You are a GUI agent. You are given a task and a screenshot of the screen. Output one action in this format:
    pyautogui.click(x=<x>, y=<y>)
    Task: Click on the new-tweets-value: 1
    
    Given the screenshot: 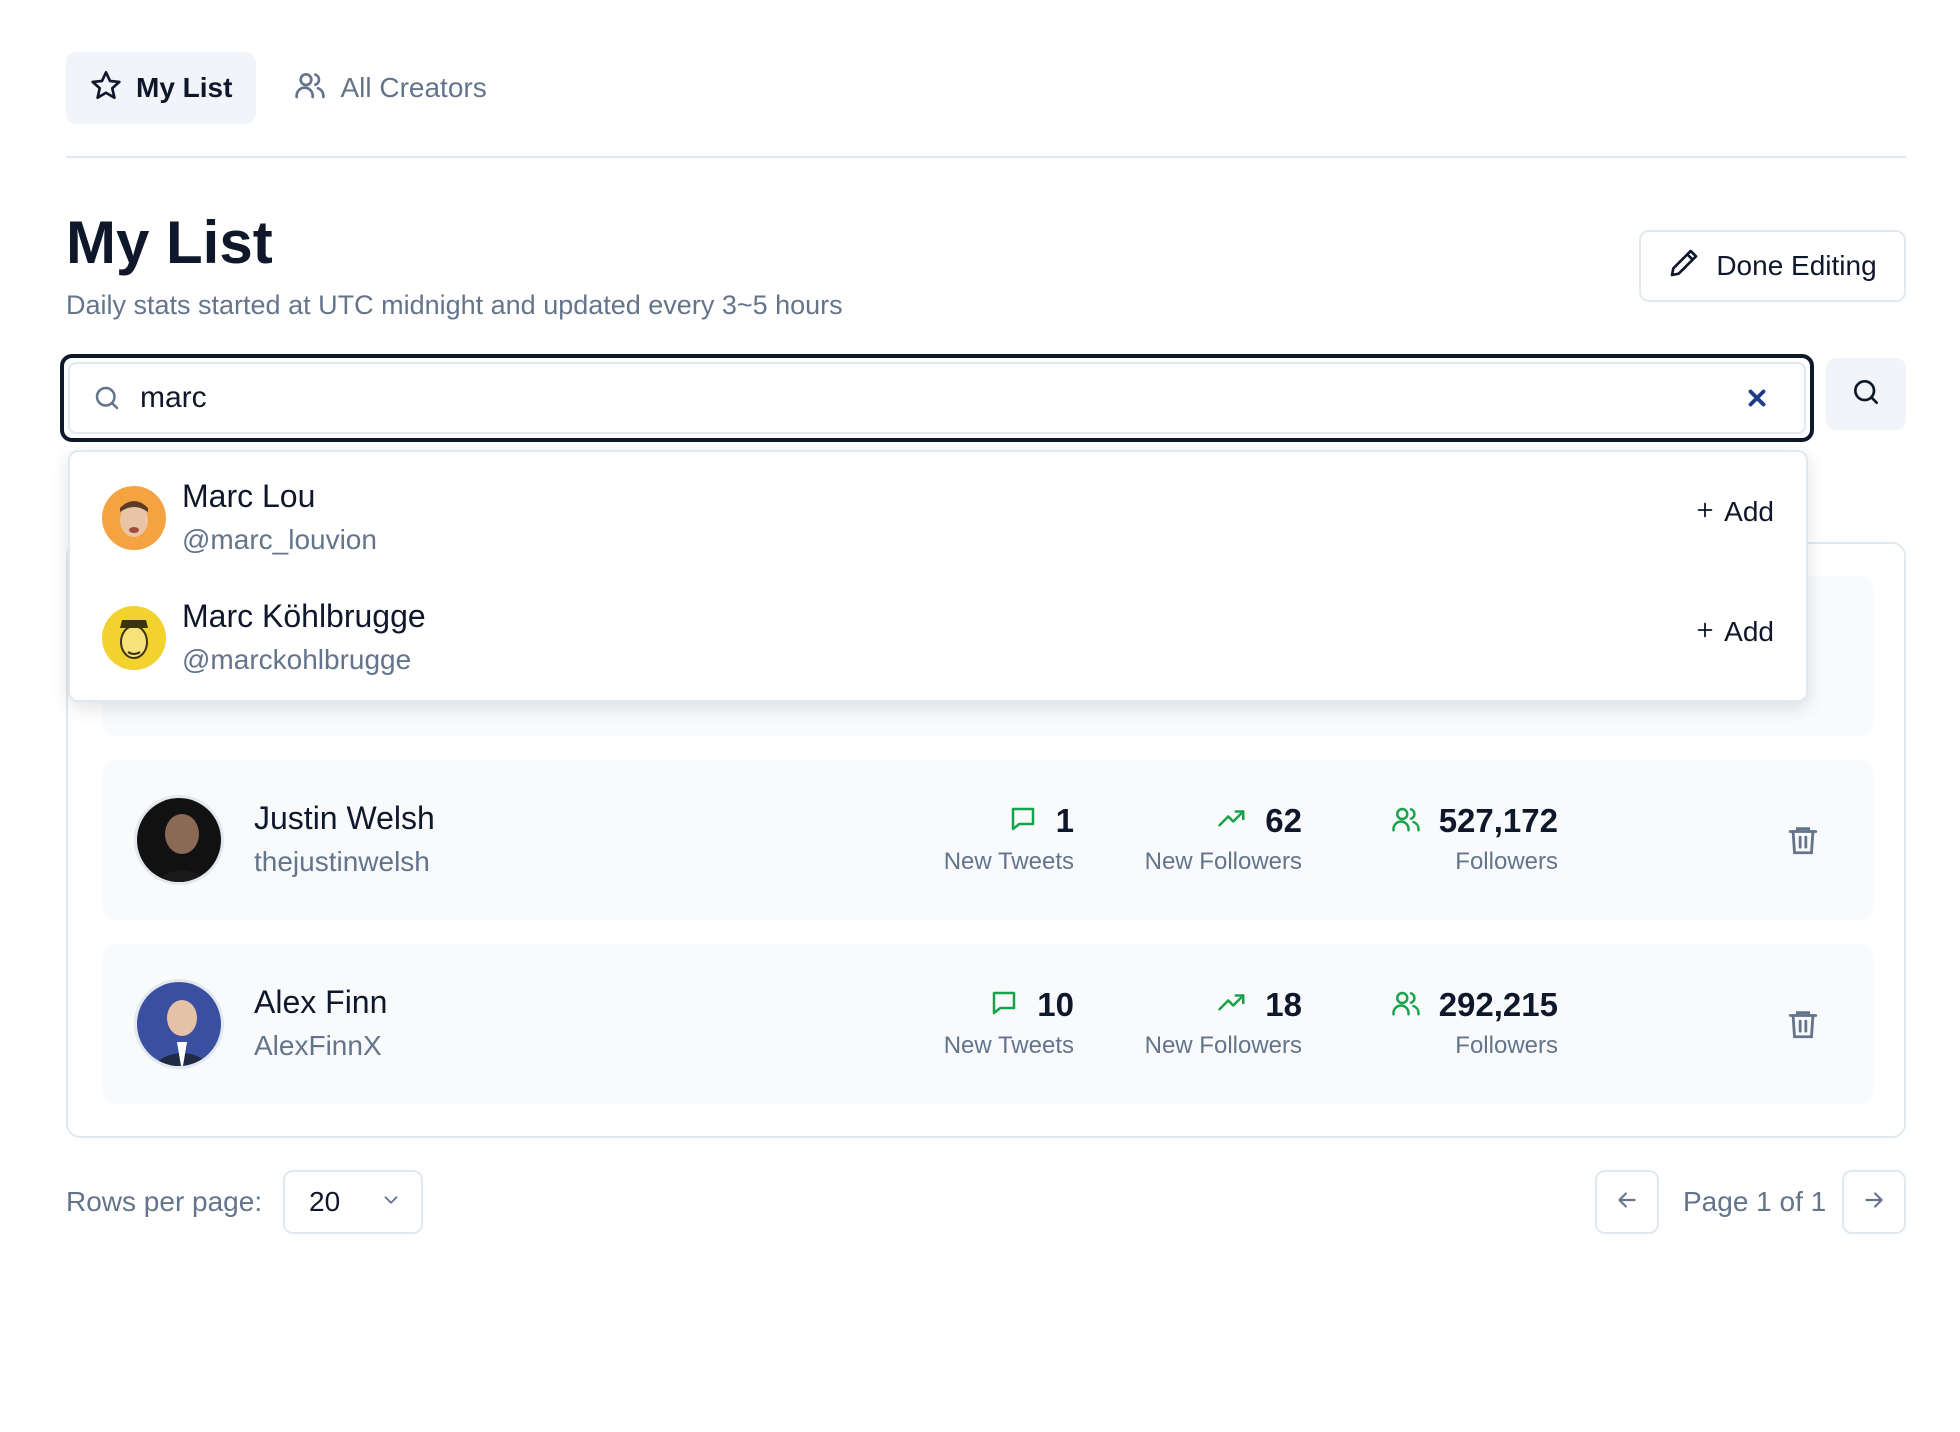 What is the action you would take?
    pyautogui.click(x=1064, y=820)
    